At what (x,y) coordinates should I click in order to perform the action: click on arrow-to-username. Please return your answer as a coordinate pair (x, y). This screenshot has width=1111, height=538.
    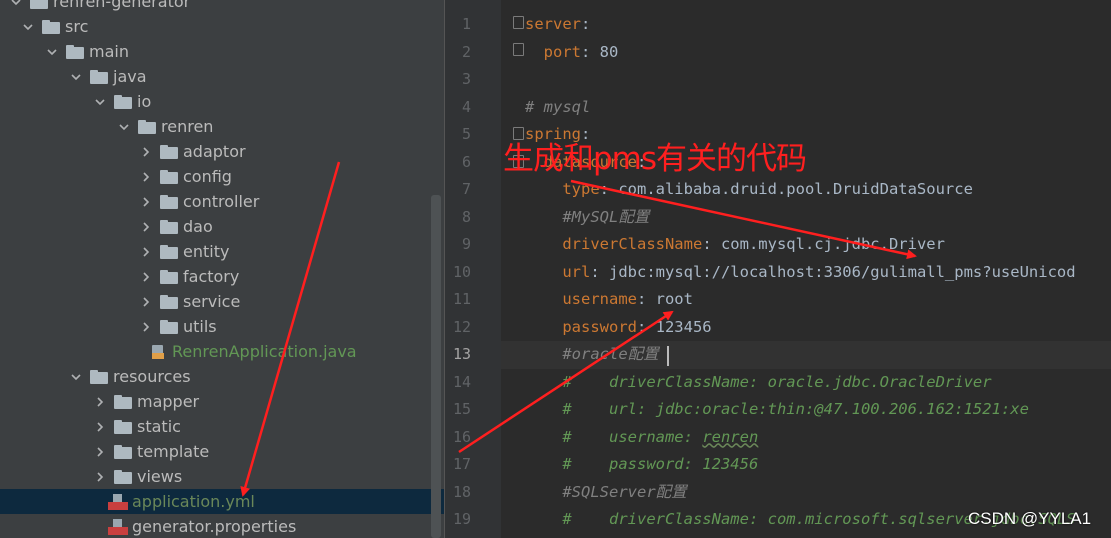
    Looking at the image, I should click on (566, 382).